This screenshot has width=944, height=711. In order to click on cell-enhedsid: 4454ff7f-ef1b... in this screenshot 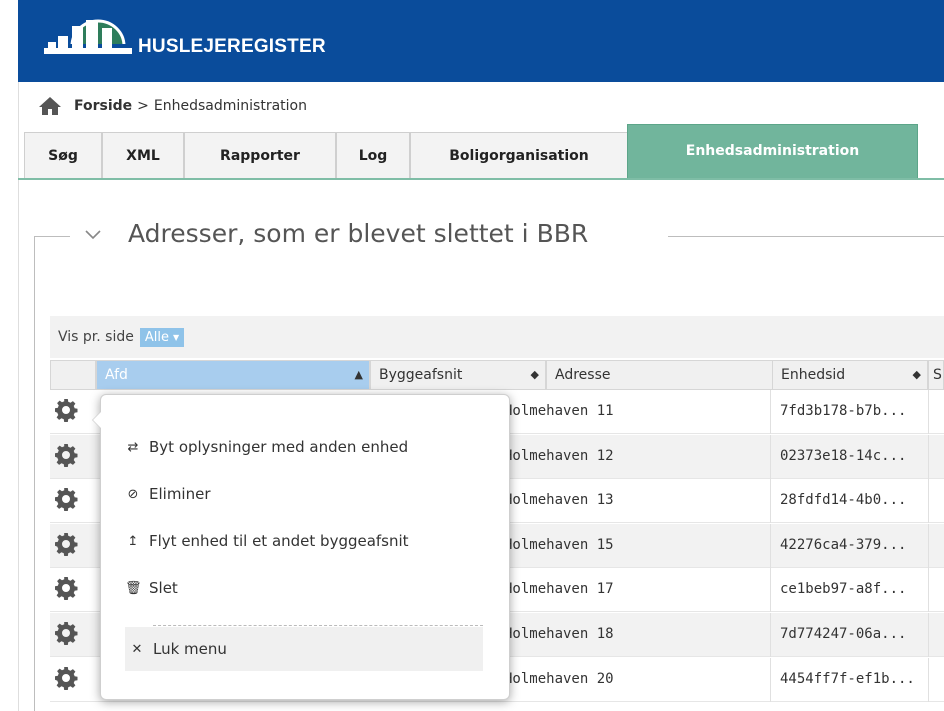, I will do `click(847, 679)`.